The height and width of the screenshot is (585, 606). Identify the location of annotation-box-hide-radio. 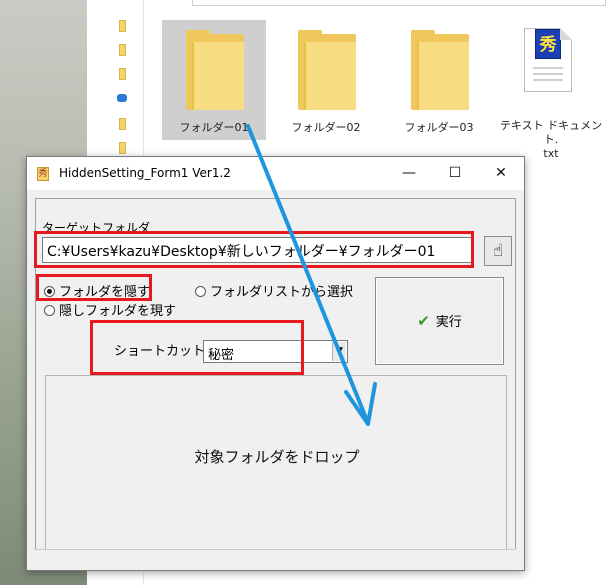
(94, 287).